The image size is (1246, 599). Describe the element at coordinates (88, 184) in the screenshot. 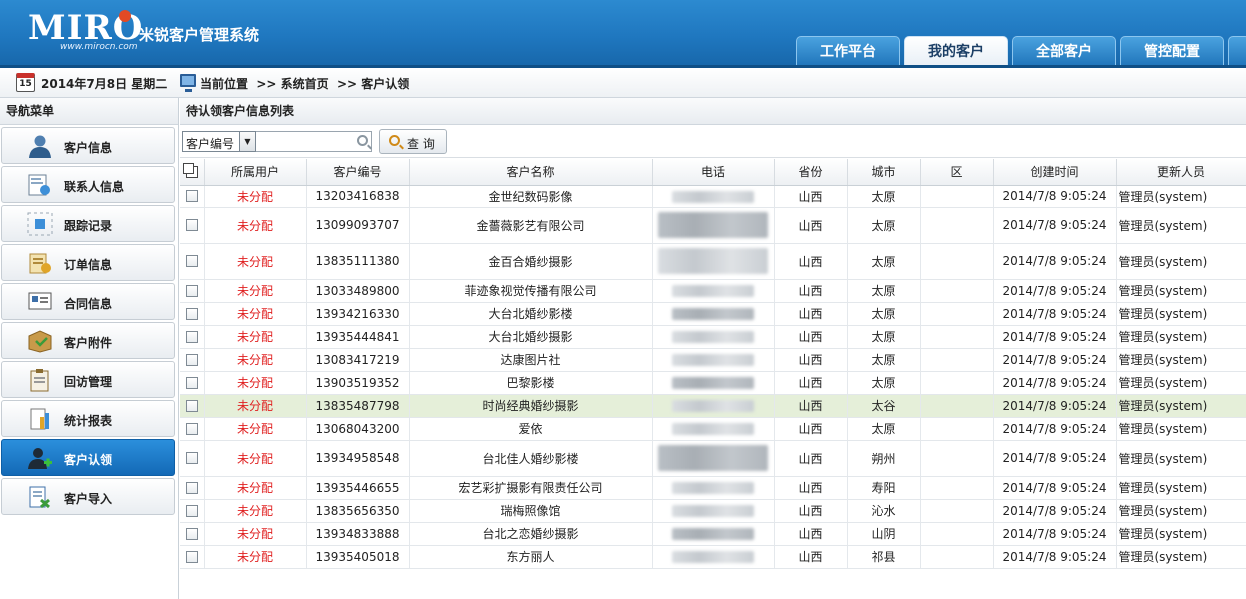

I see `sidebar-item-contacts: 联系人信息` at that location.